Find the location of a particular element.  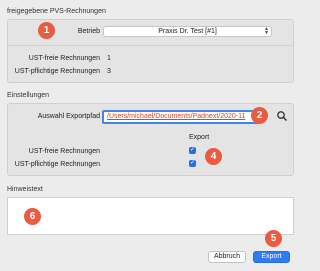

export-ust-freie-label: UST-freie Rechnungen is located at coordinates (64, 151).